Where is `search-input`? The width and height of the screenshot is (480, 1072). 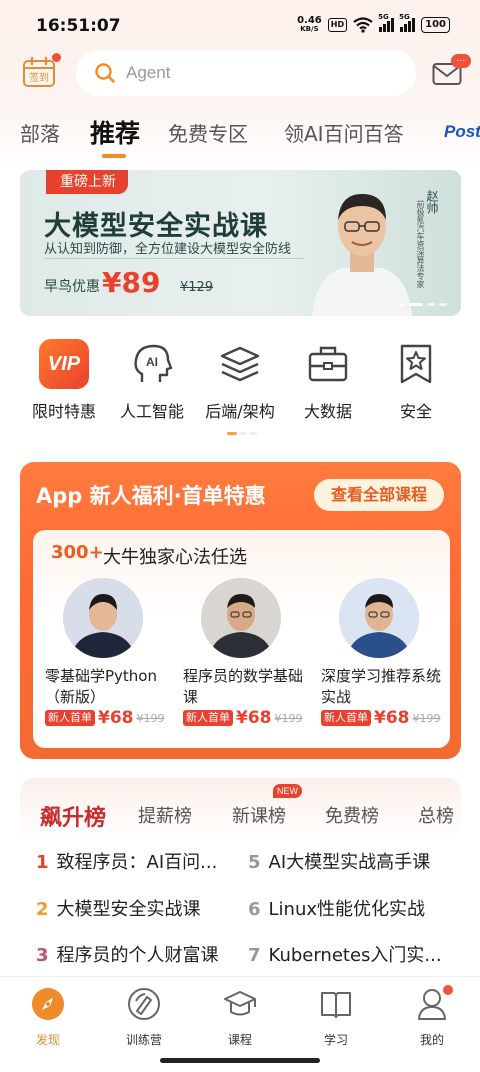 search-input is located at coordinates (251, 73).